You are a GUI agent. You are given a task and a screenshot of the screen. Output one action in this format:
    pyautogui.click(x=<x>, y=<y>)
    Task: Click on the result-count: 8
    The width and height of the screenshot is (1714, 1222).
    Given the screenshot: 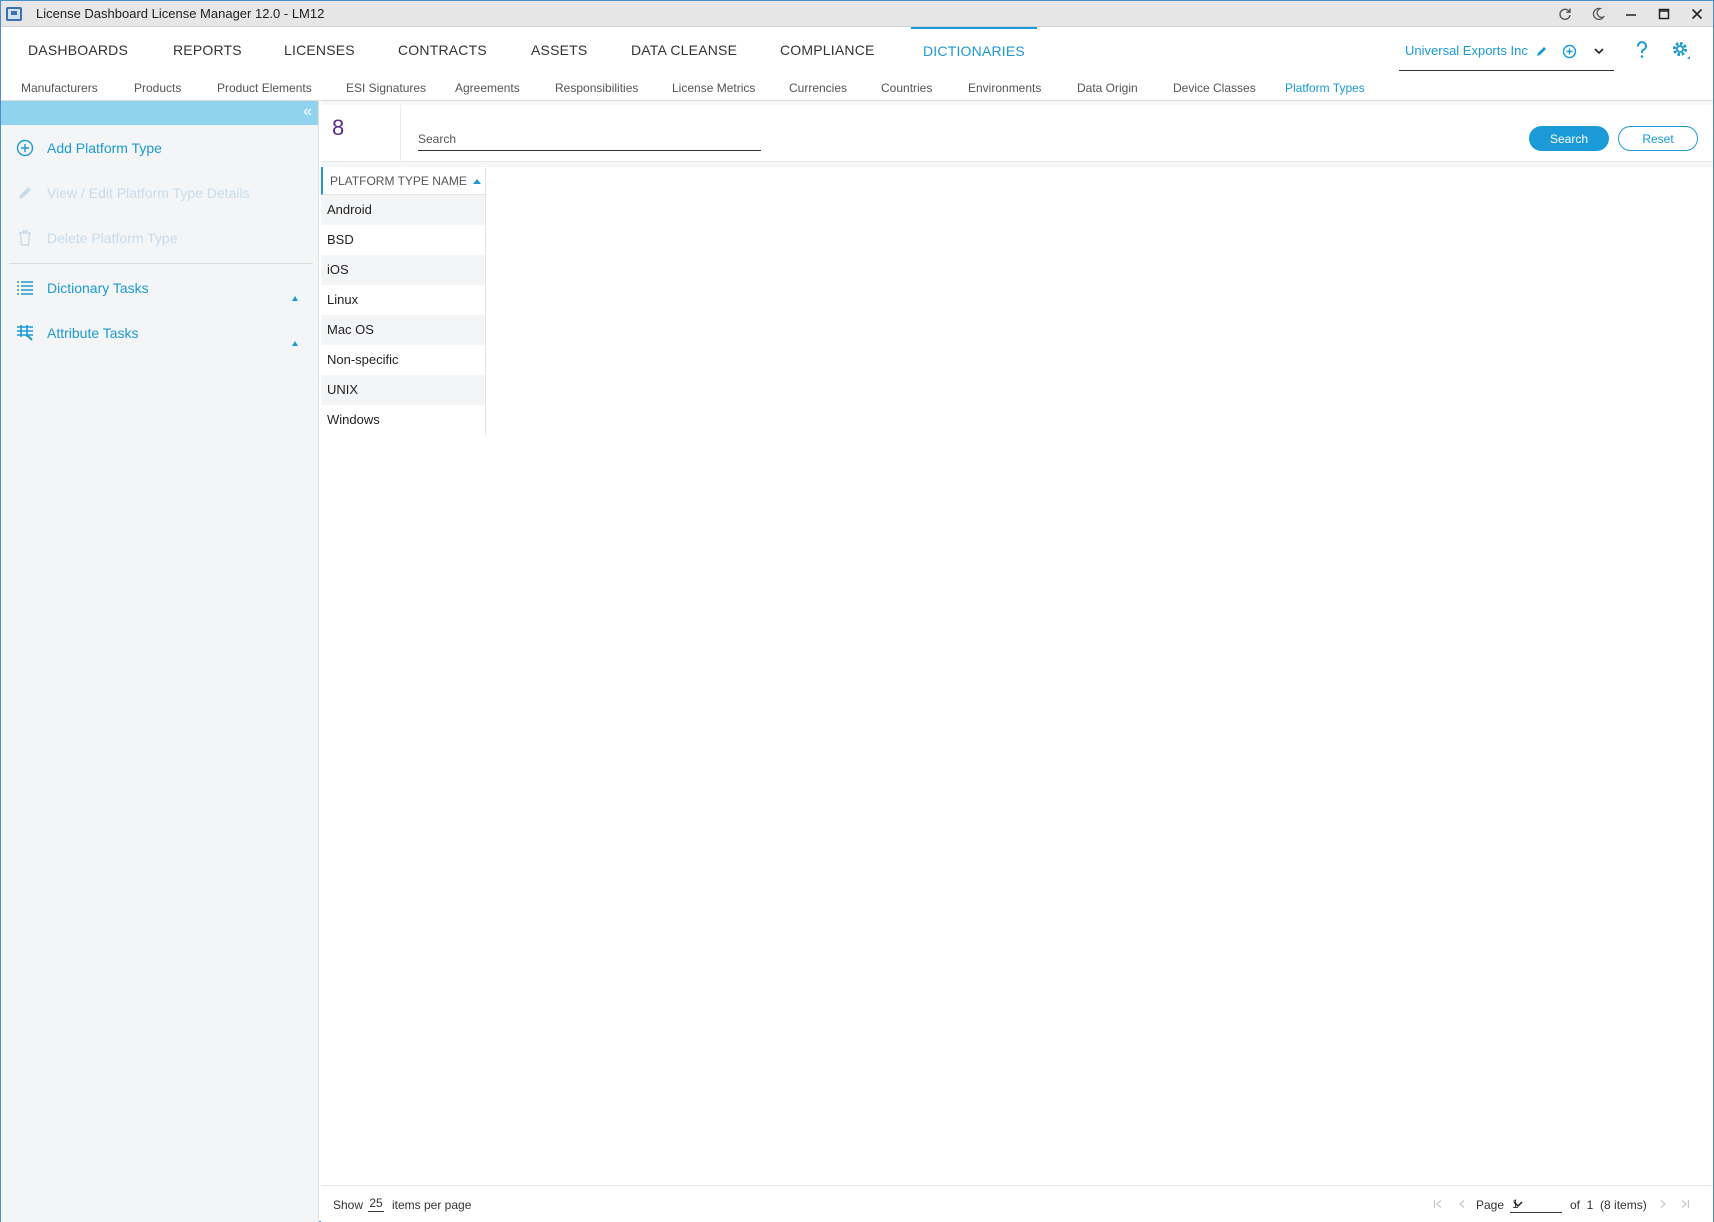 What is the action you would take?
    pyautogui.click(x=338, y=127)
    